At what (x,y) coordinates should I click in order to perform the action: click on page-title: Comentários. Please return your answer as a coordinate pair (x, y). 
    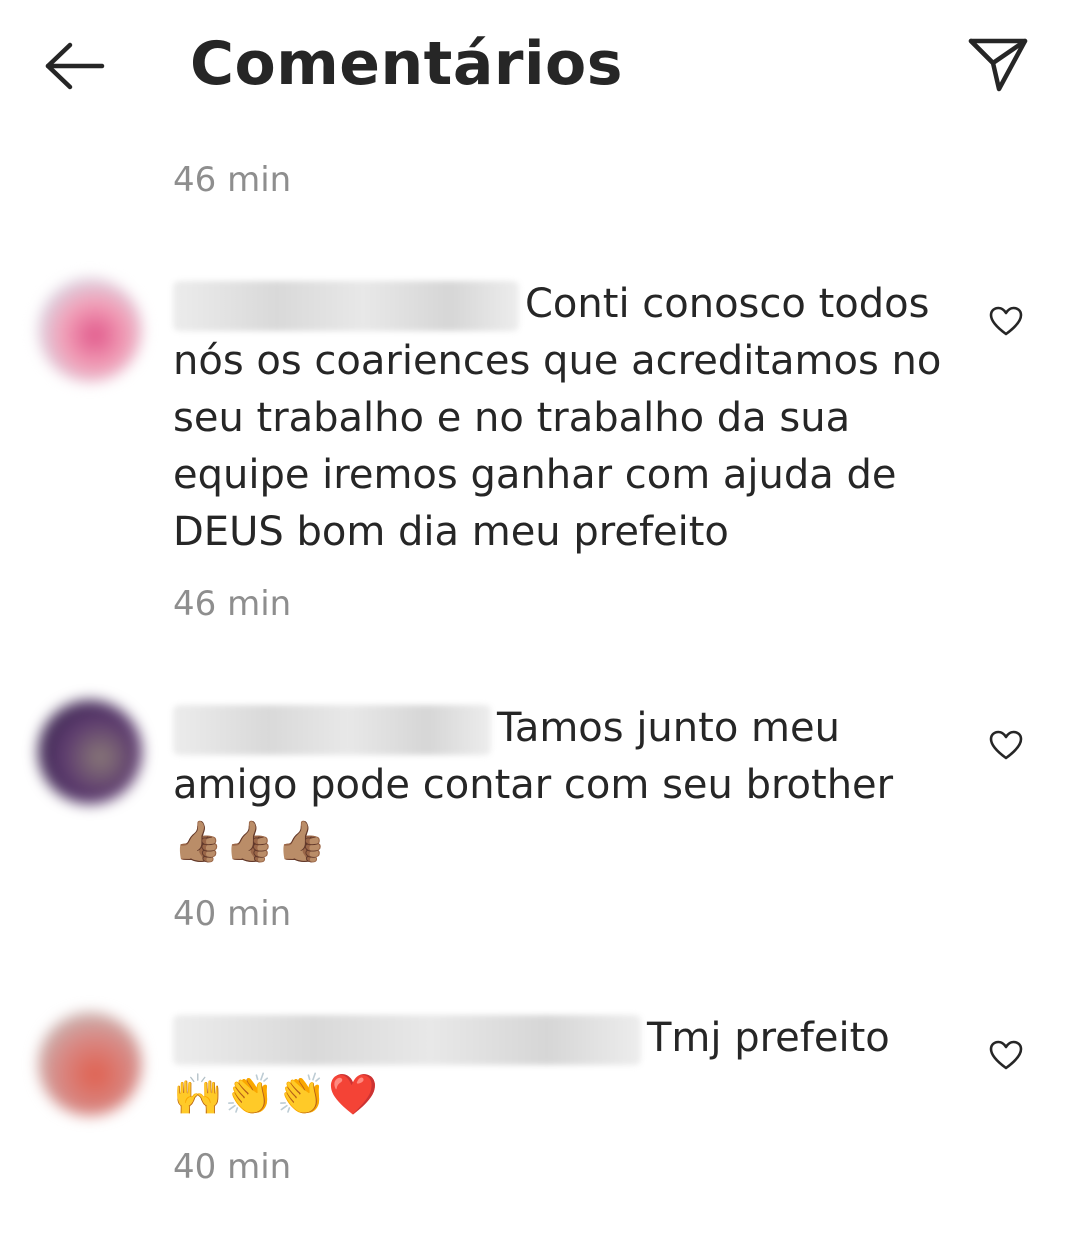
    Looking at the image, I should click on (406, 64).